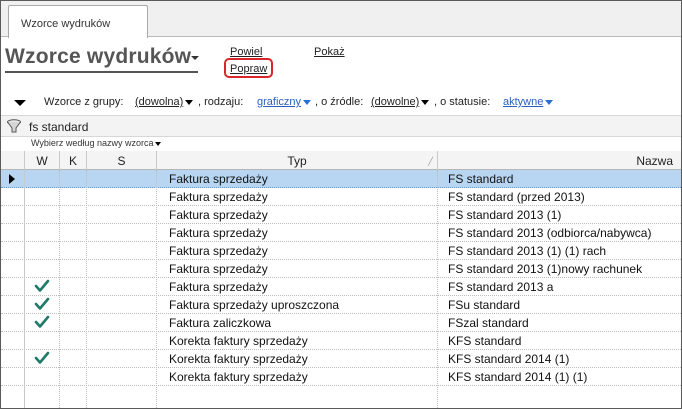  Describe the element at coordinates (395, 102) in the screenshot. I see `source-filter-value: (dowolne)` at that location.